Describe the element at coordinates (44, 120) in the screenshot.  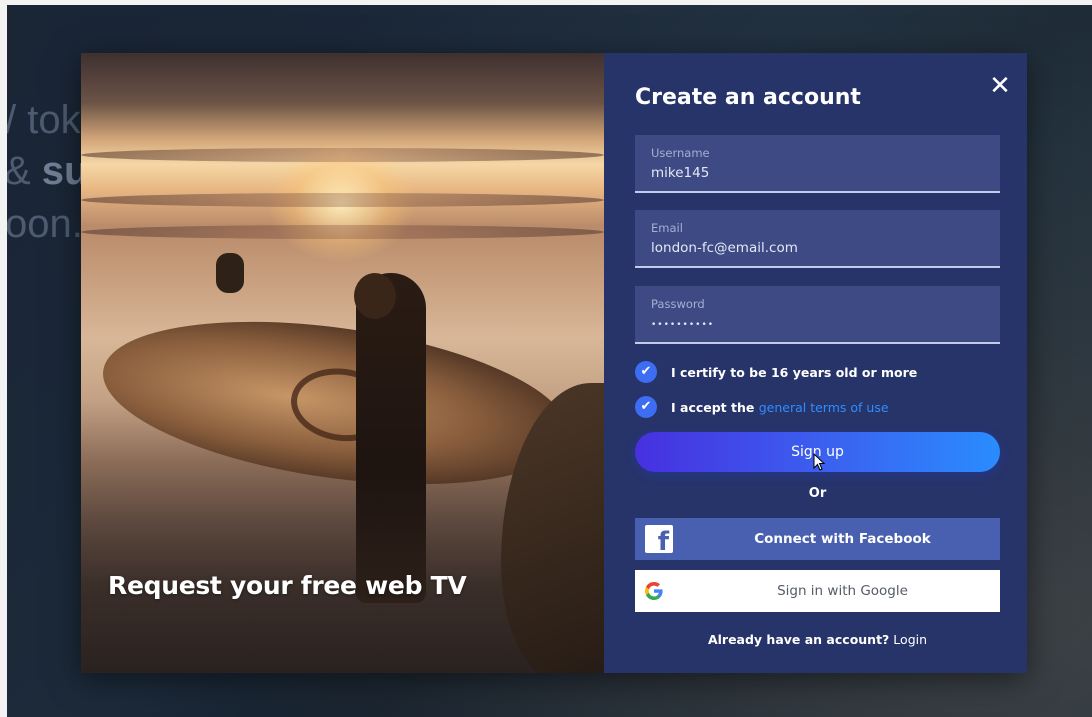
I see `background-text-line: / tok` at that location.